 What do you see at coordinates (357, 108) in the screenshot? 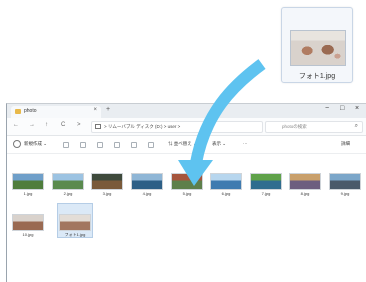
I see `close-button: ×` at bounding box center [357, 108].